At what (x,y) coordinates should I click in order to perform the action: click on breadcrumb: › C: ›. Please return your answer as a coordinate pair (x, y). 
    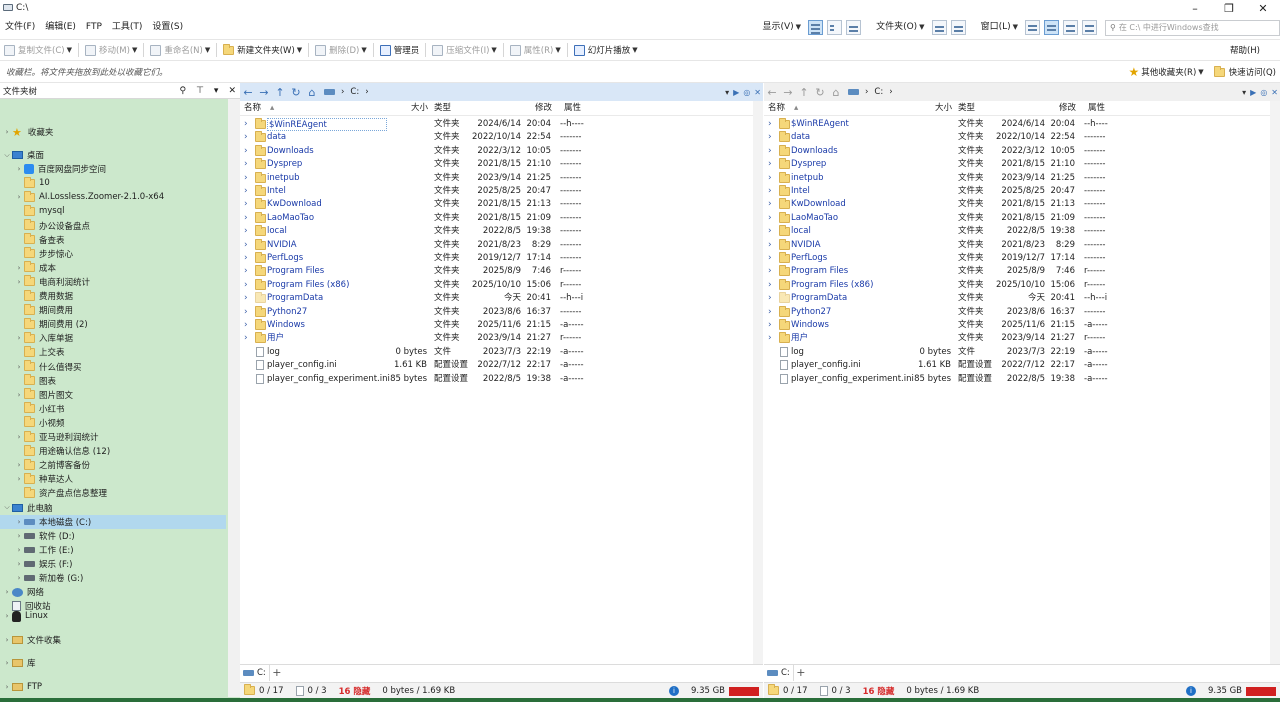
    Looking at the image, I should click on (346, 92).